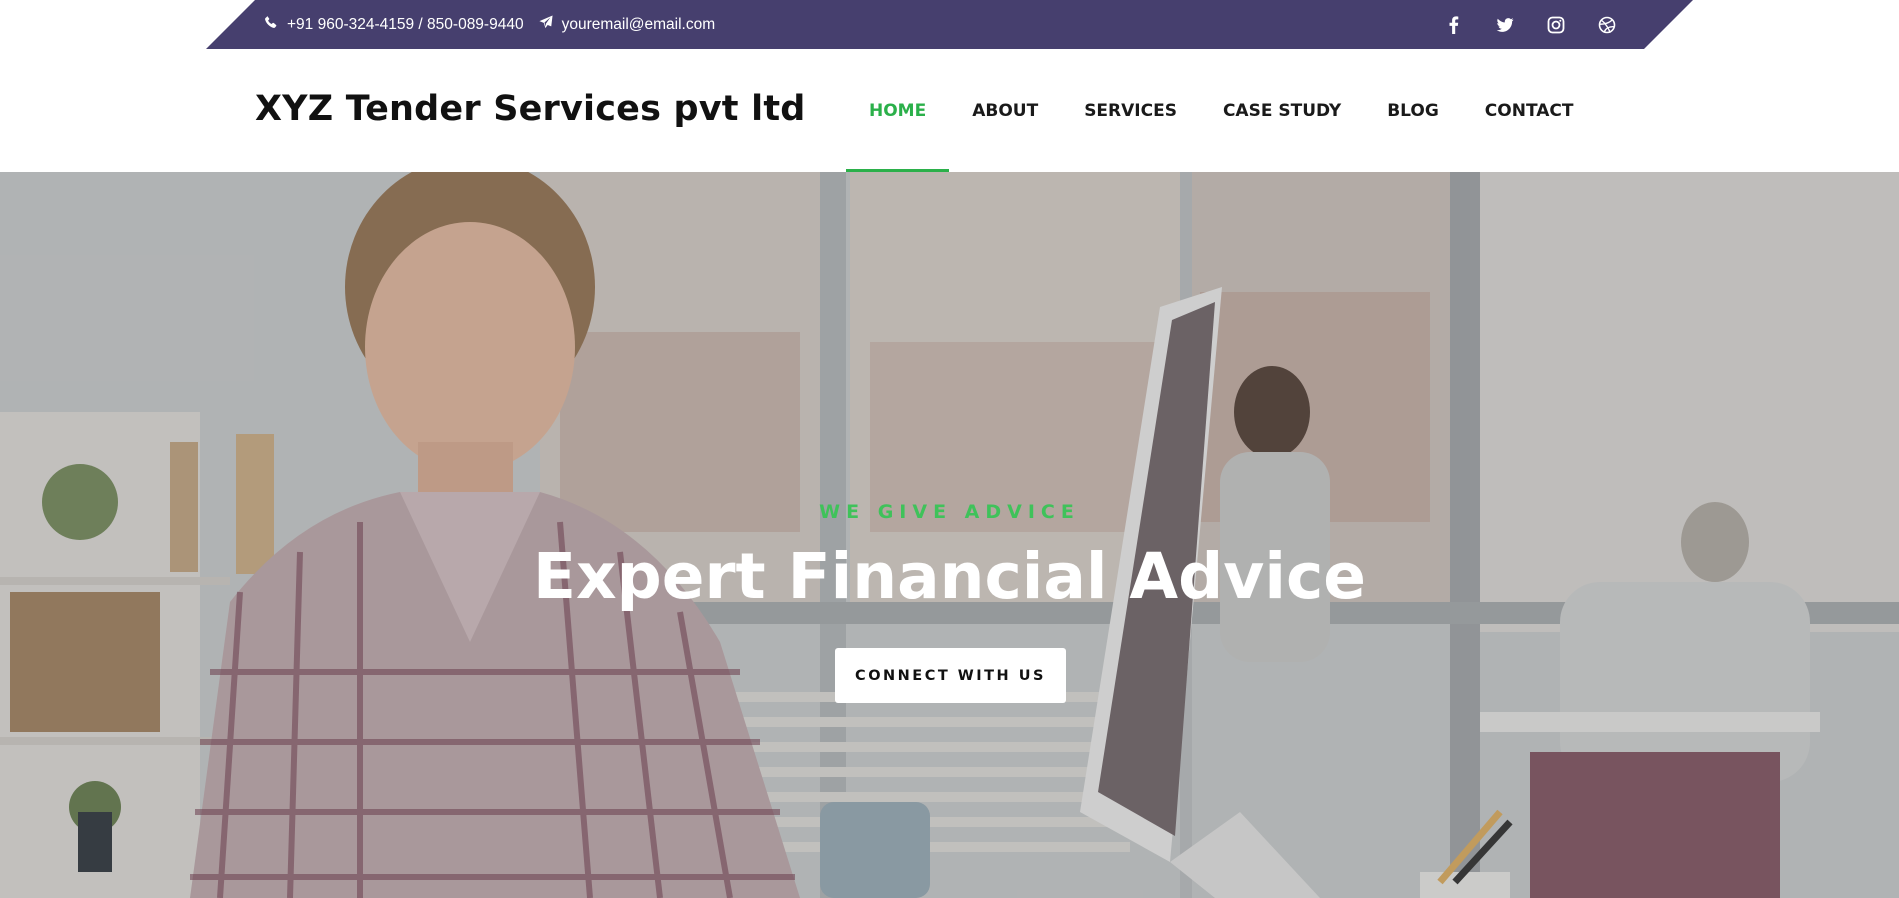 The width and height of the screenshot is (1899, 898). I want to click on phone-icon, so click(271, 24).